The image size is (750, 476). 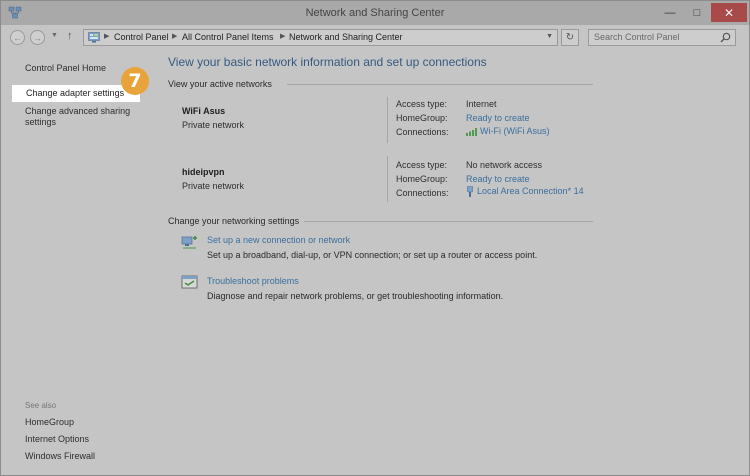 I want to click on vpn-connection-link: Local Area Connection* 14, so click(x=525, y=192).